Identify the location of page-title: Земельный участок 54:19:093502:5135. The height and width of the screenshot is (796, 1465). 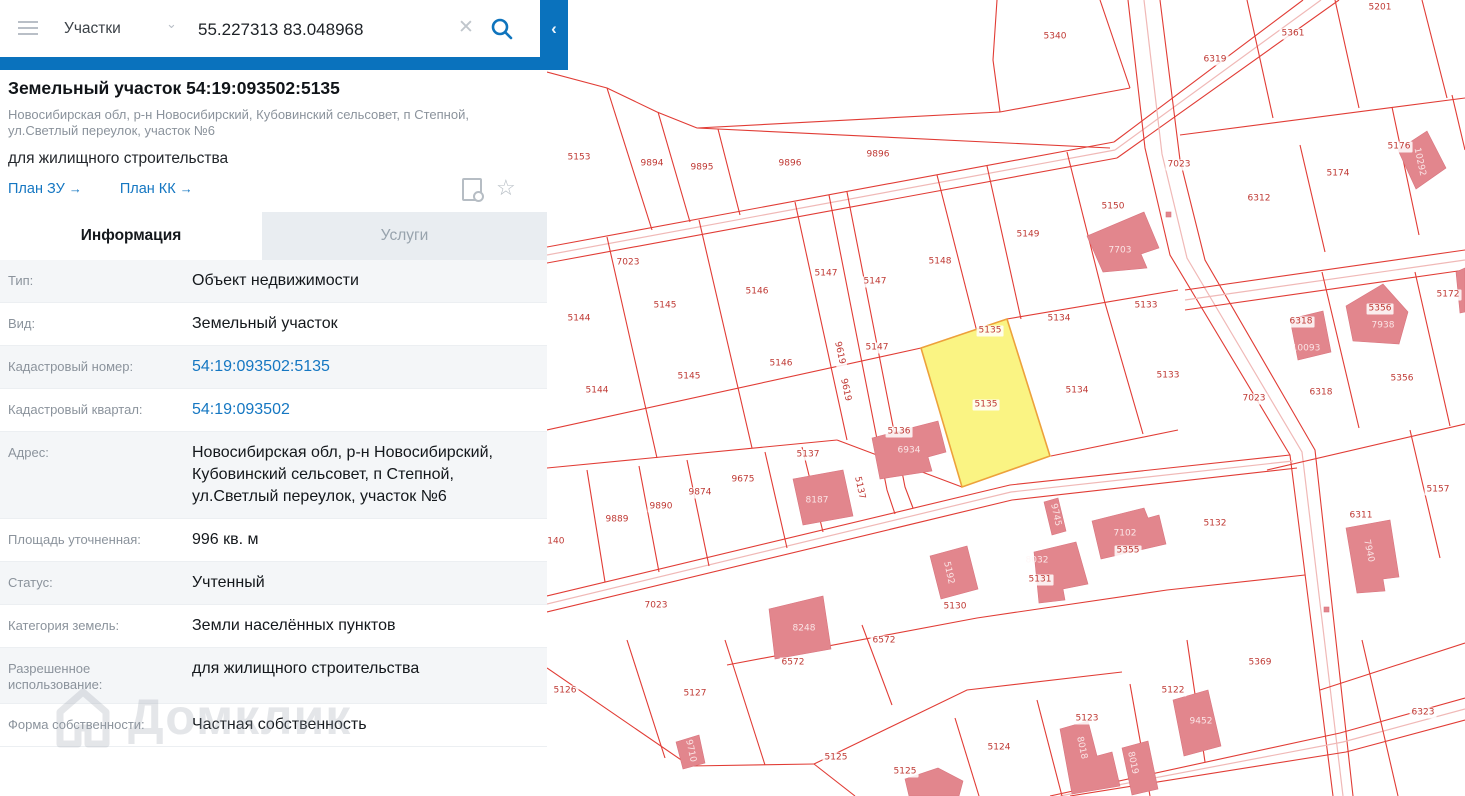
(174, 88).